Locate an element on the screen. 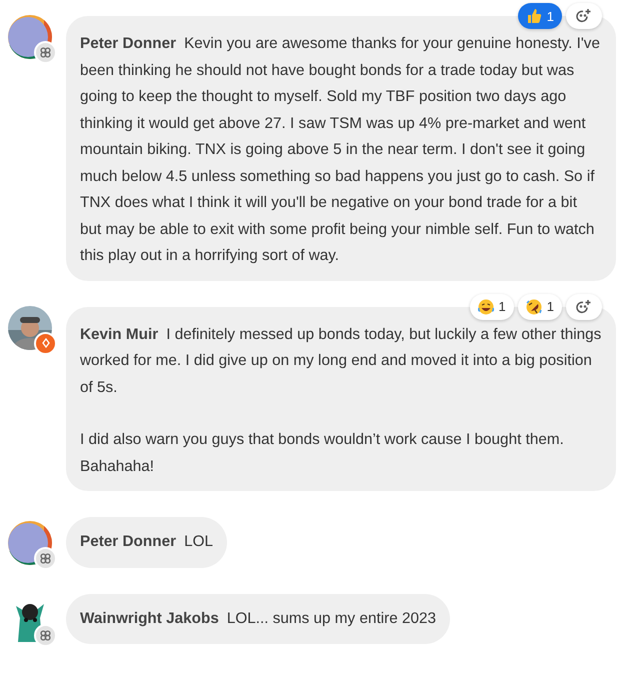 The image size is (635, 683). author-name: Kevin Muir is located at coordinates (119, 334).